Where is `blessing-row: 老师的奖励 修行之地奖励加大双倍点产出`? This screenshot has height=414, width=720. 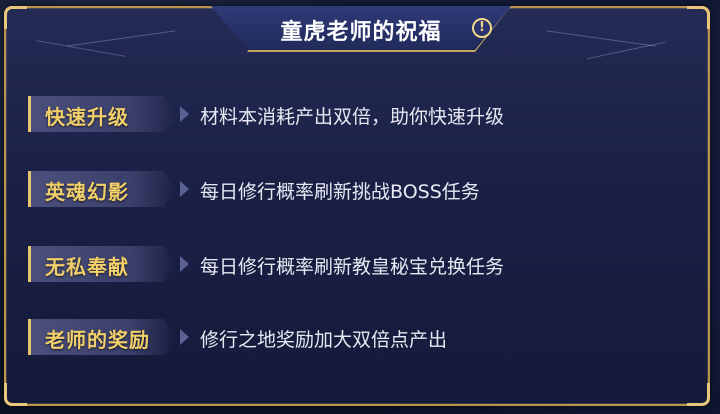 blessing-row: 老师的奖励 修行之地奖励加大双倍点产出 is located at coordinates (358, 337).